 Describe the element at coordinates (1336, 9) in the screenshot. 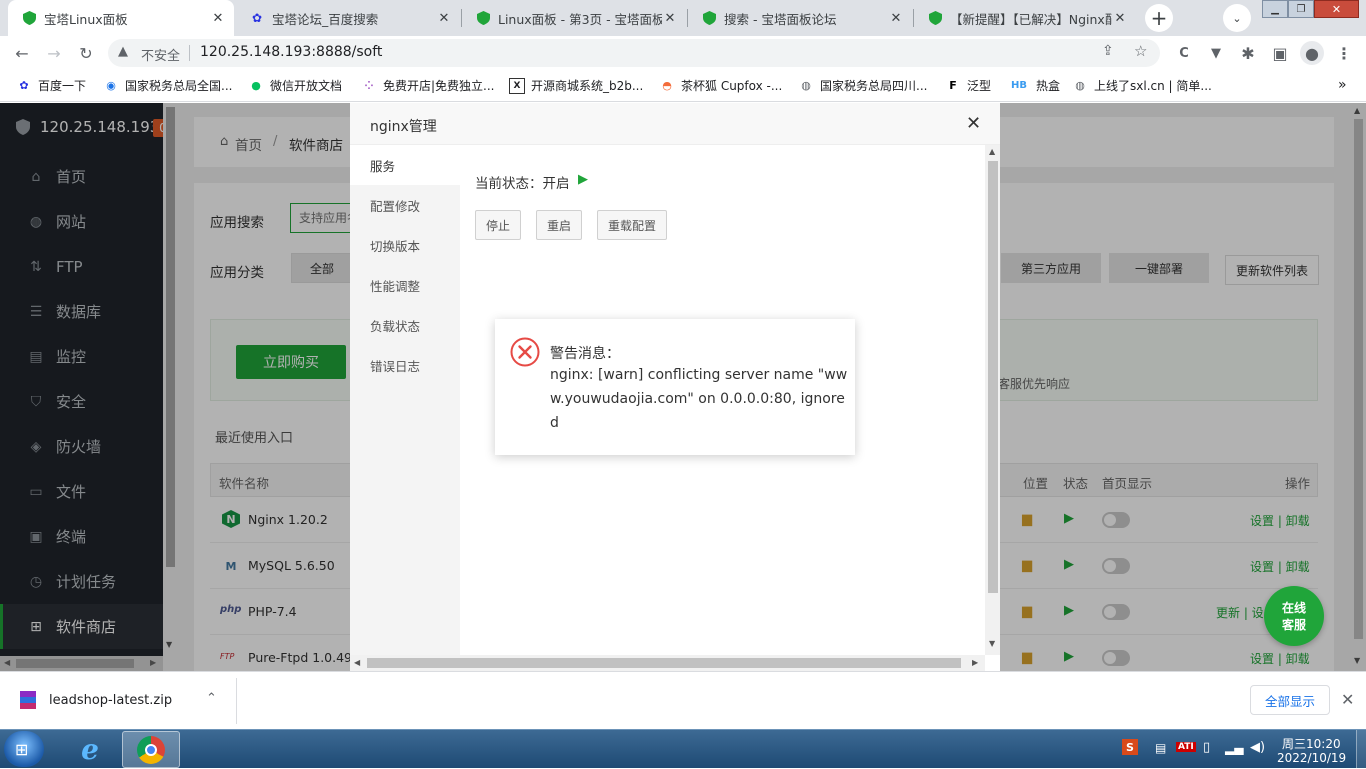

I see `window-close-icon: ✕` at that location.